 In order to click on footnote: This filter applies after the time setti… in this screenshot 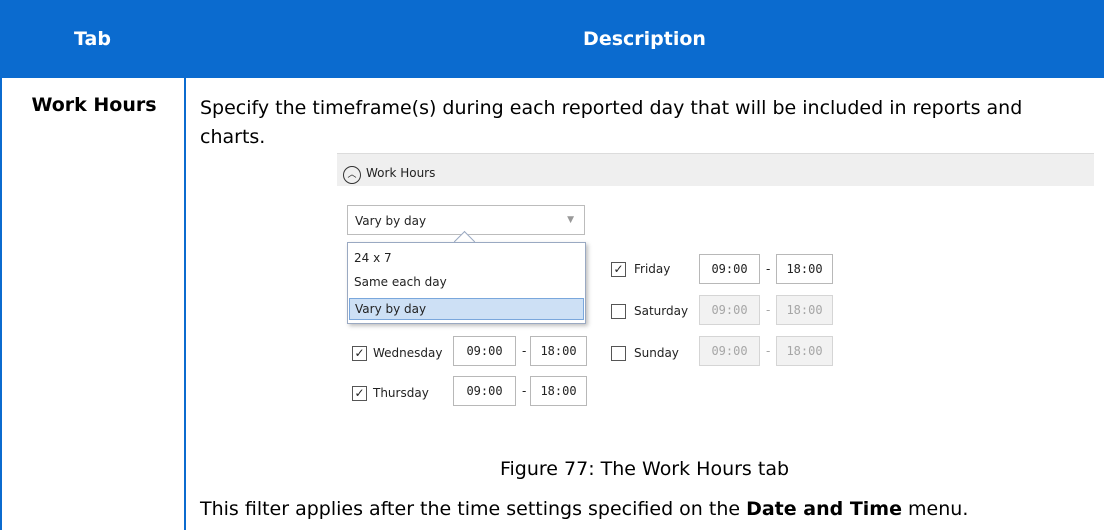, I will do `click(584, 509)`.